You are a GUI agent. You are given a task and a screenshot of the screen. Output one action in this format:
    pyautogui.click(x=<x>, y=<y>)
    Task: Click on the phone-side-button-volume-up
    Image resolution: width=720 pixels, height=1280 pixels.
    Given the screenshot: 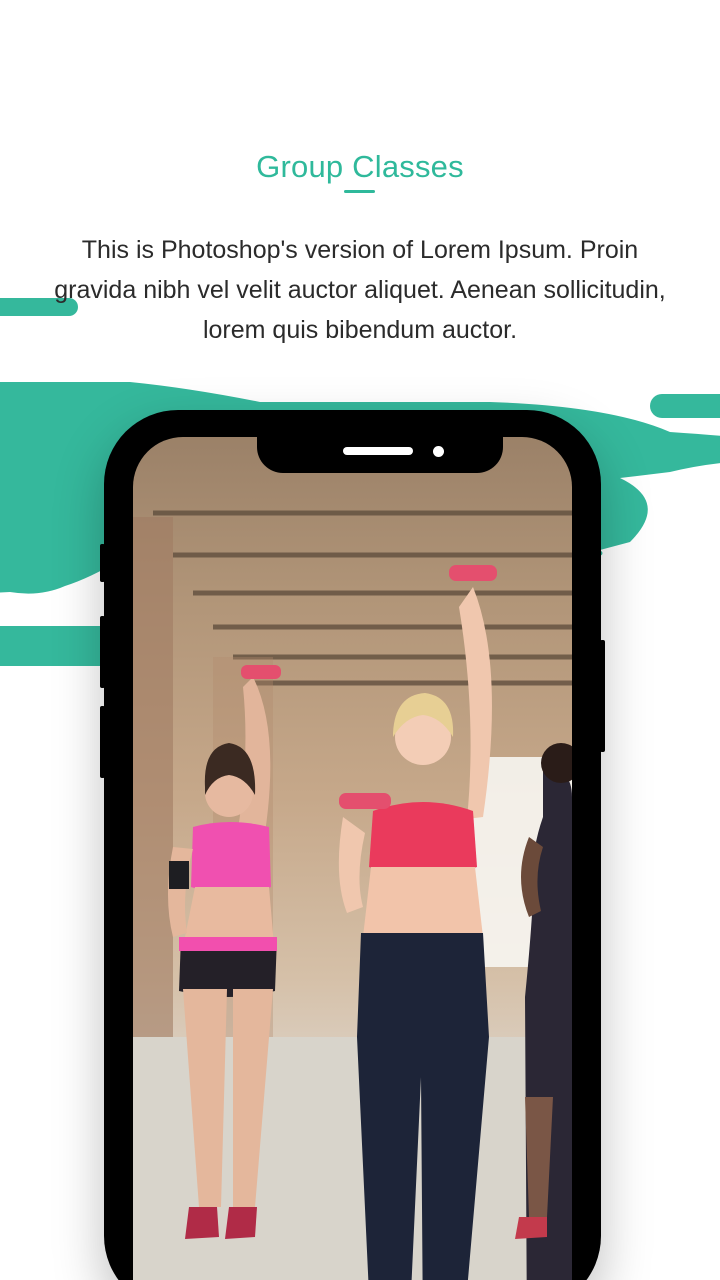 What is the action you would take?
    pyautogui.click(x=102, y=652)
    